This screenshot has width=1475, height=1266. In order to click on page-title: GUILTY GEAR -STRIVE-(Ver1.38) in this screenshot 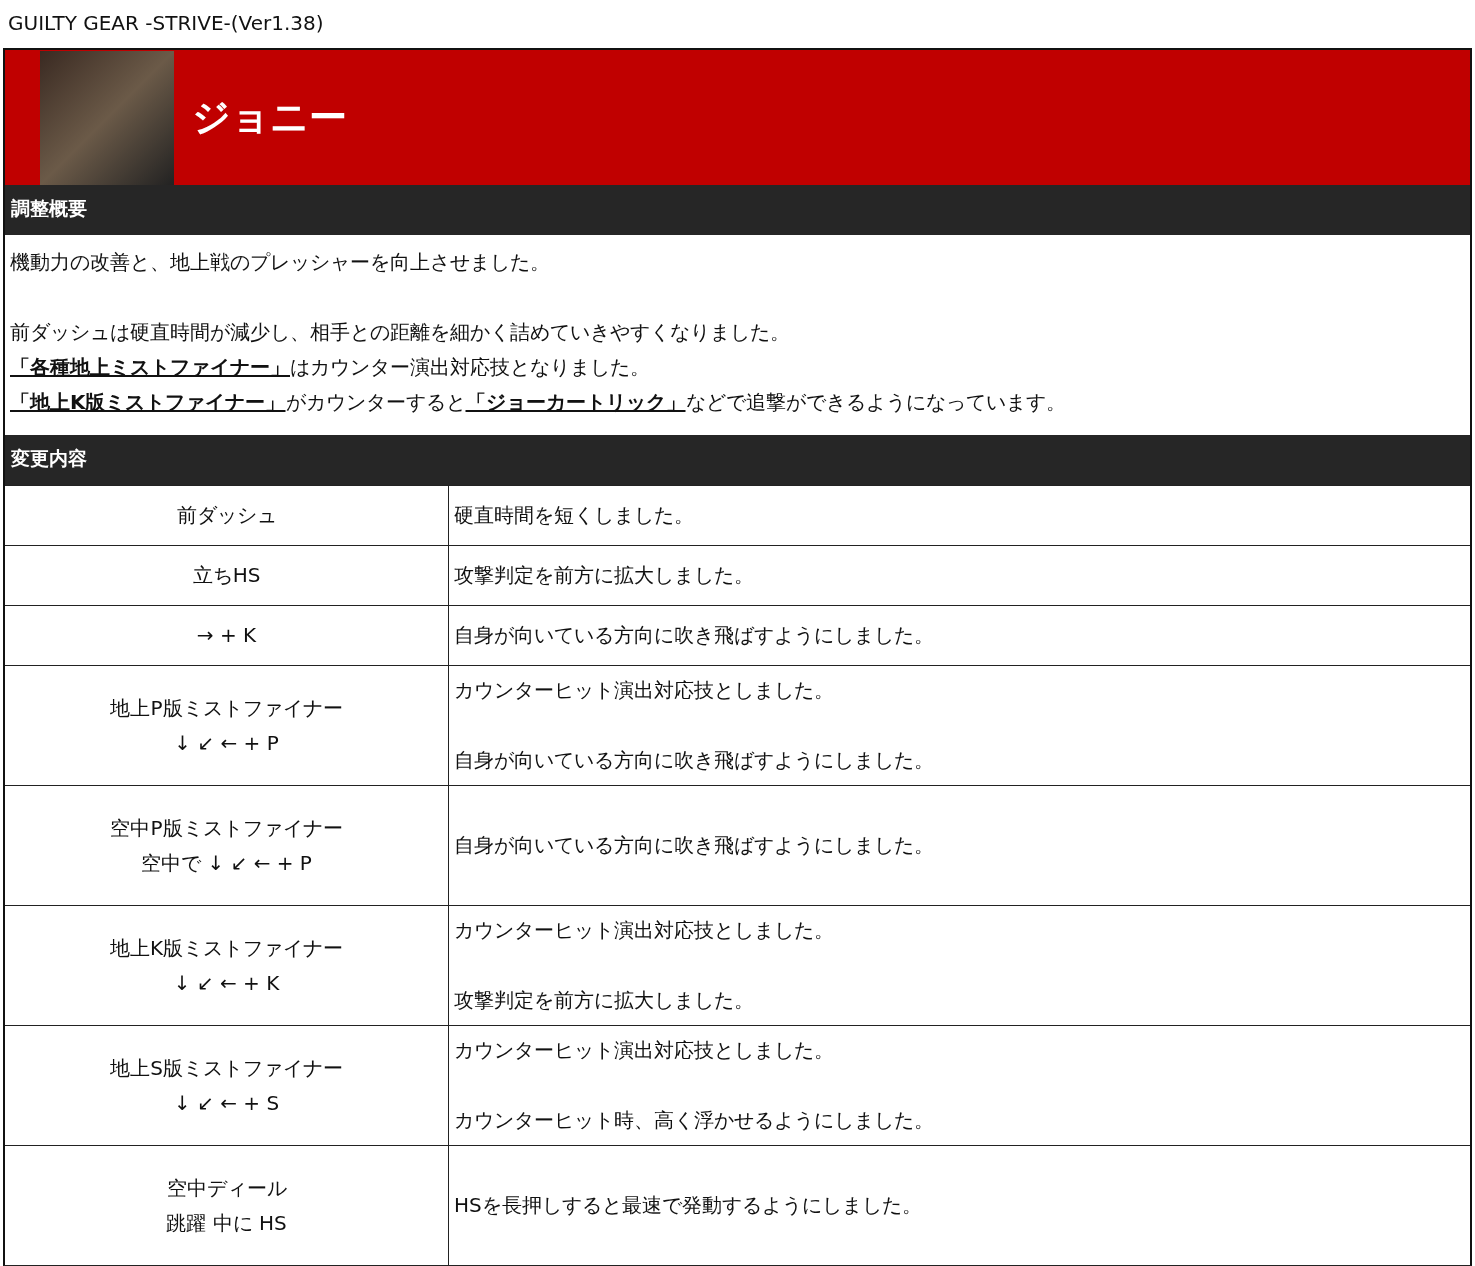, I will do `click(165, 23)`.